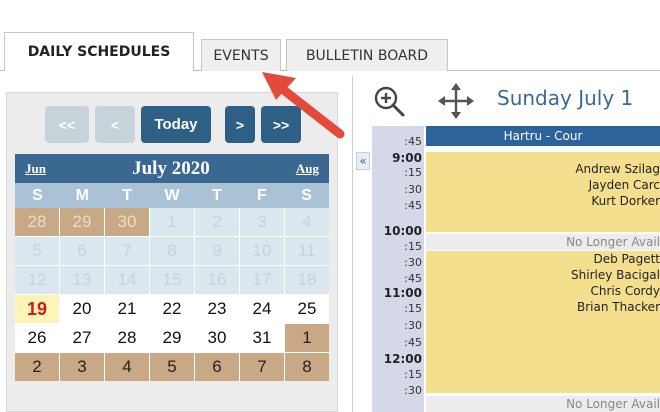 This screenshot has height=412, width=660. Describe the element at coordinates (127, 309) in the screenshot. I see `day-cell: 21` at that location.